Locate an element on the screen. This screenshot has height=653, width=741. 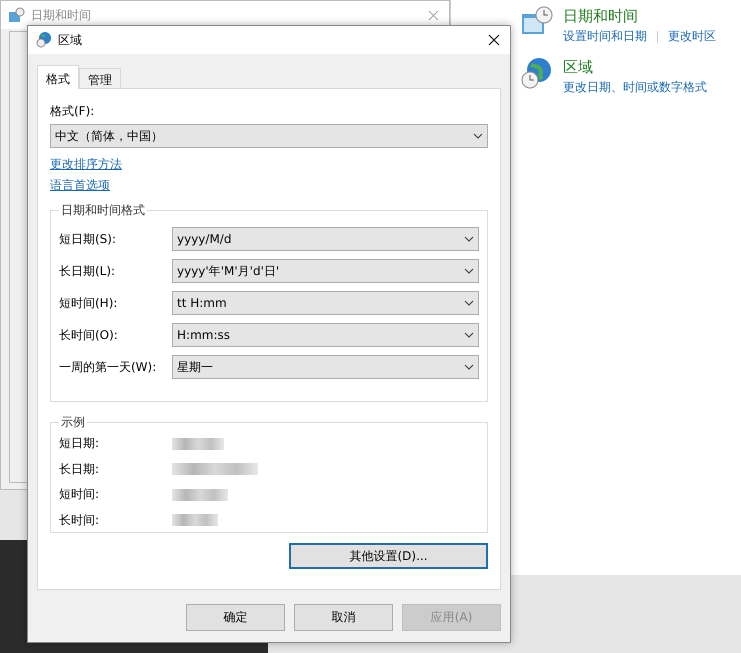
format-dropdown: 星期一 is located at coordinates (325, 367).